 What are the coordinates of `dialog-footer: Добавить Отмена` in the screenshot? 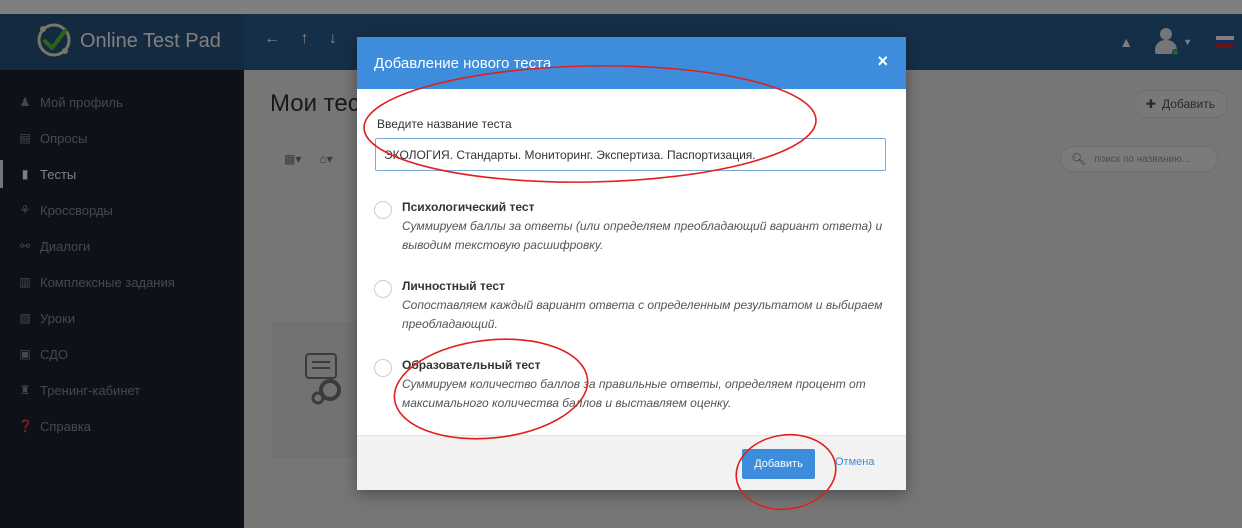 It's located at (631, 462).